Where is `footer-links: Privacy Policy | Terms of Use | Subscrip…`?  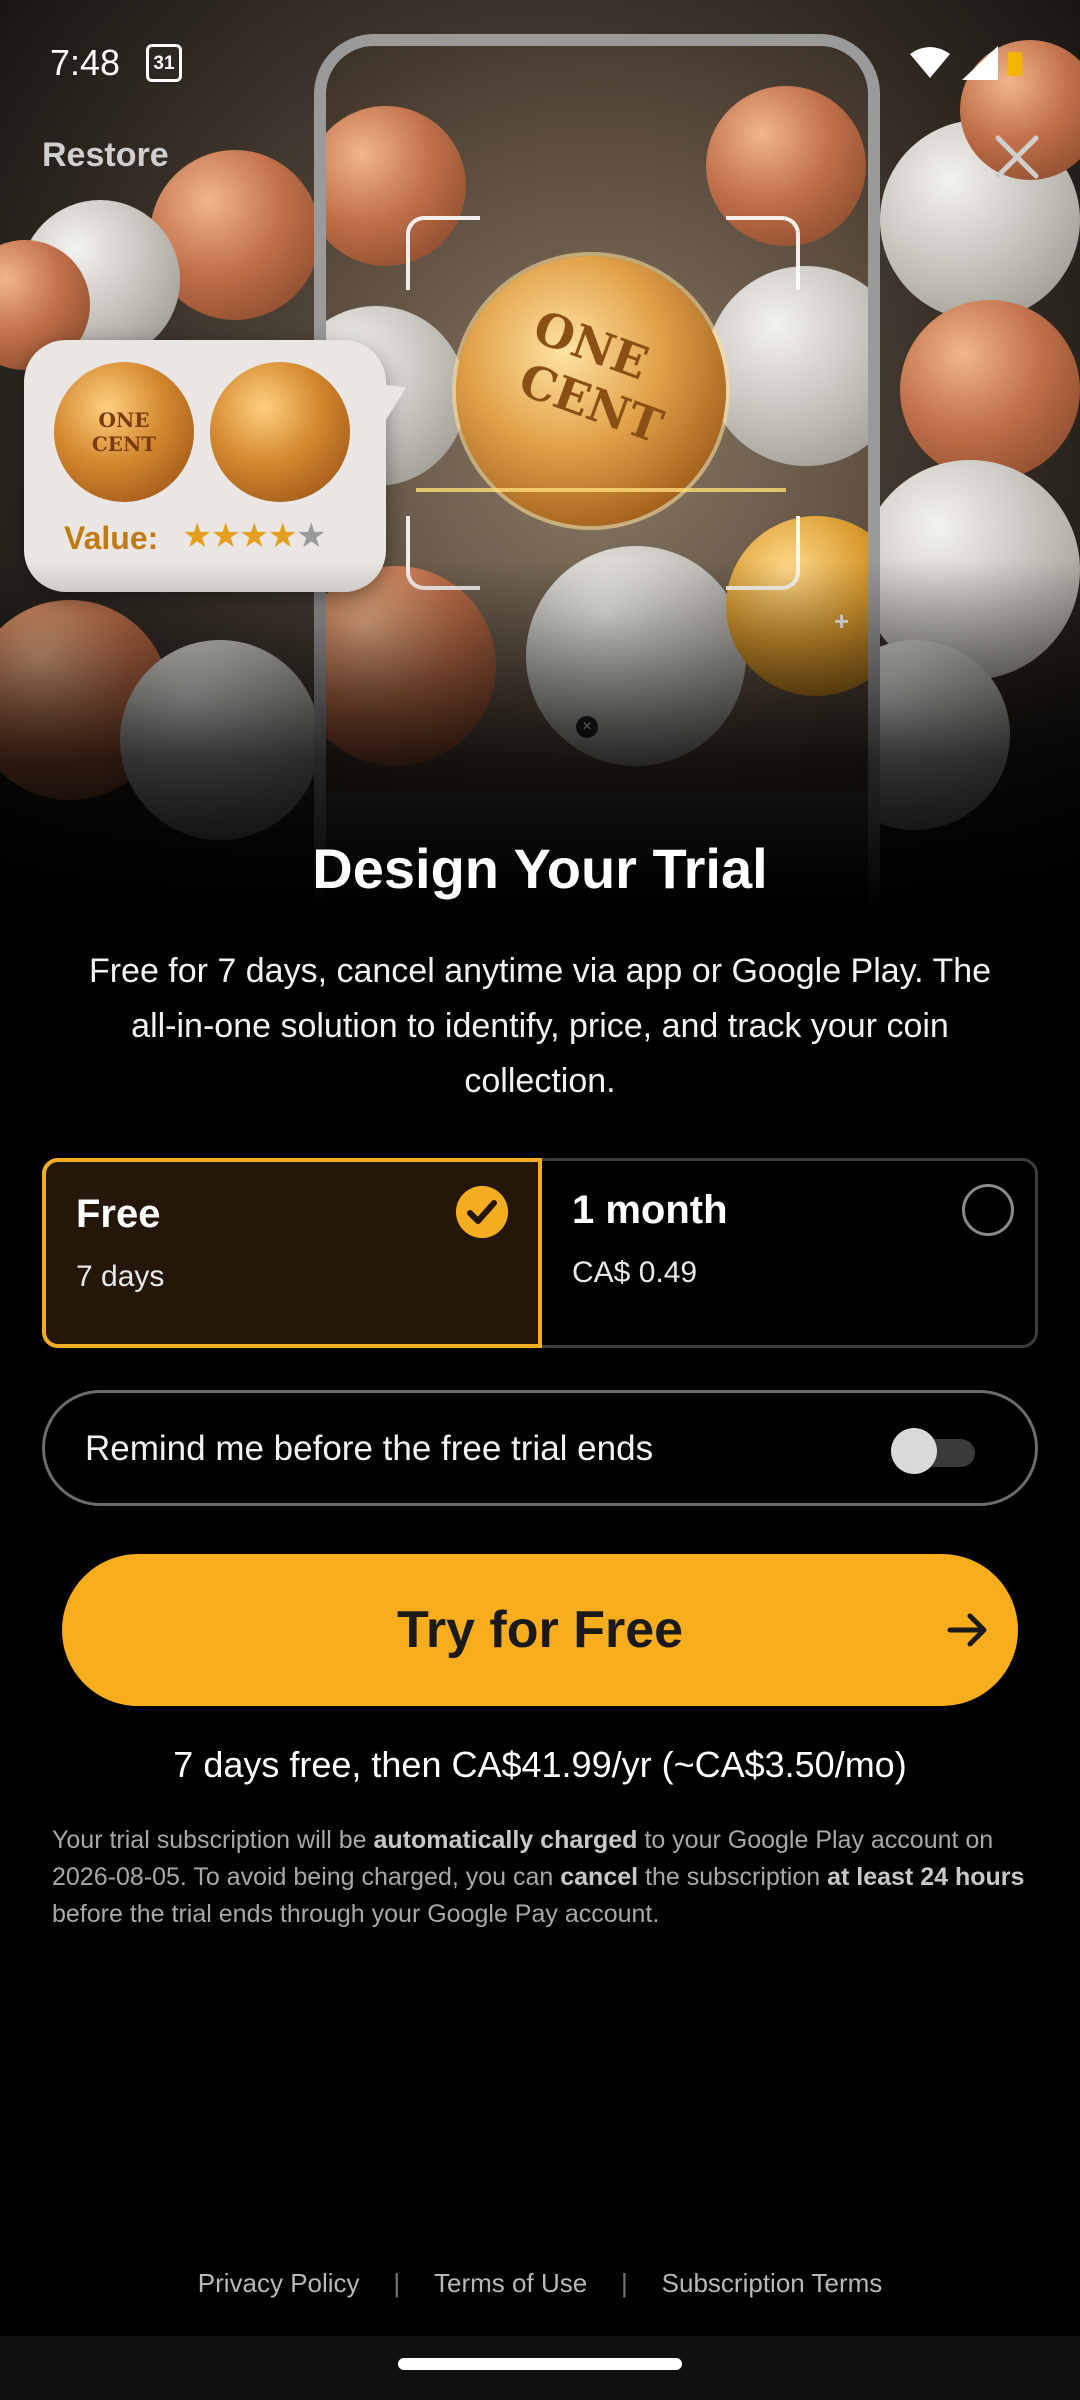
footer-links: Privacy Policy | Terms of Use | Subscrip… is located at coordinates (540, 2288).